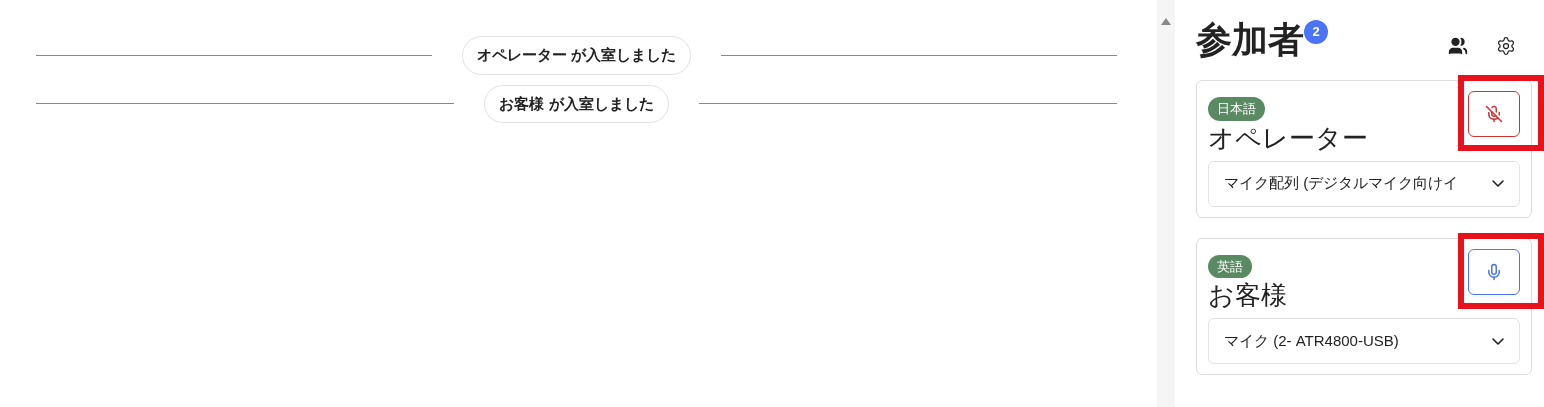 This screenshot has height=407, width=1544. What do you see at coordinates (1288, 138) in the screenshot?
I see `participant-name: オペレーター` at bounding box center [1288, 138].